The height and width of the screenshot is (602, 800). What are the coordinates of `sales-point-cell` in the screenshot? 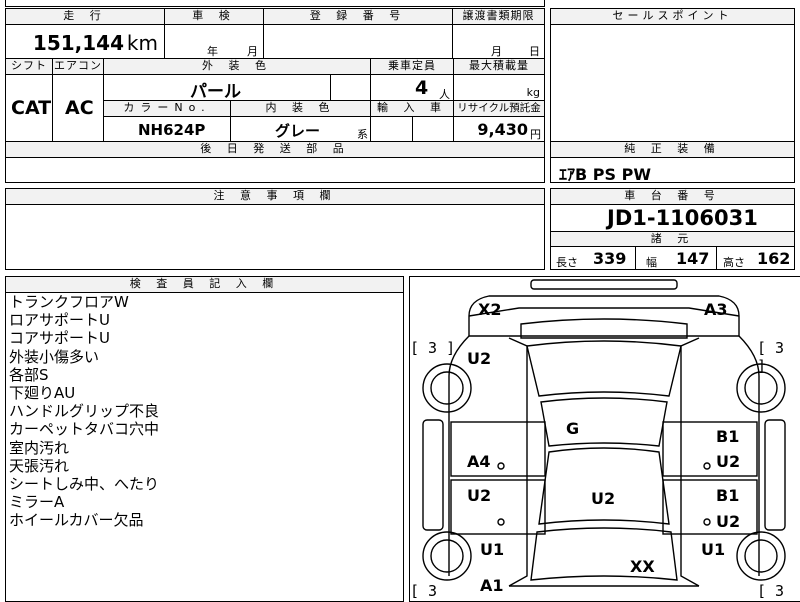 It's located at (672, 83).